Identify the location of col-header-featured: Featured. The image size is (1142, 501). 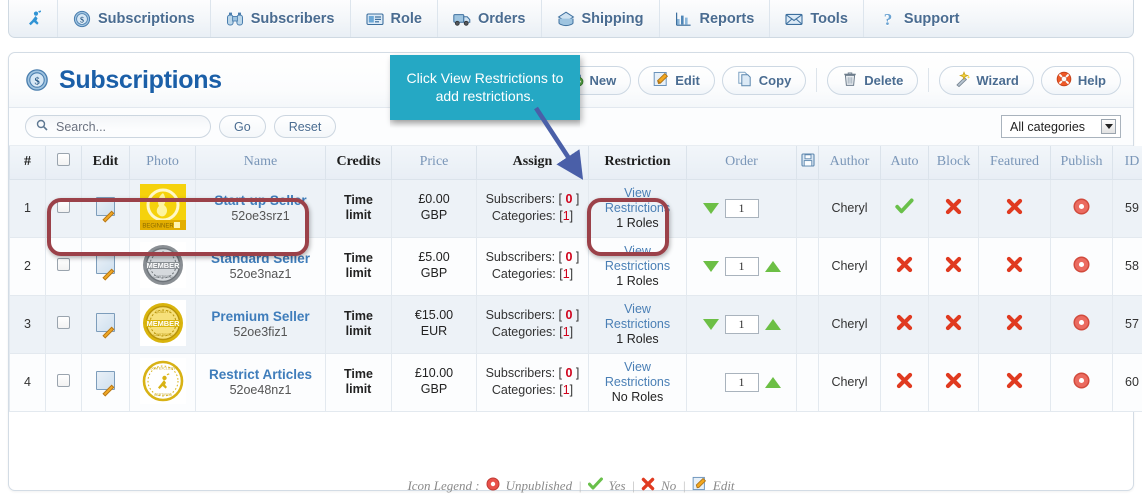
(1014, 163).